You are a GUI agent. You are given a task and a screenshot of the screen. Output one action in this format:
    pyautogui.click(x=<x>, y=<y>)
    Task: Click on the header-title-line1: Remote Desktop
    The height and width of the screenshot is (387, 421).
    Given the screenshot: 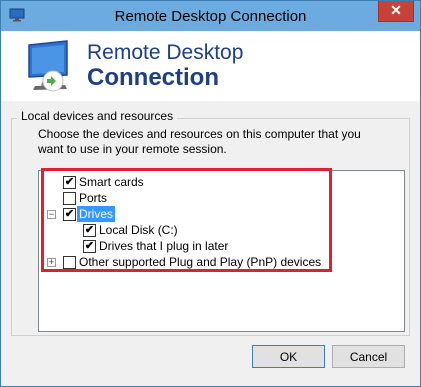 What is the action you would take?
    pyautogui.click(x=165, y=52)
    